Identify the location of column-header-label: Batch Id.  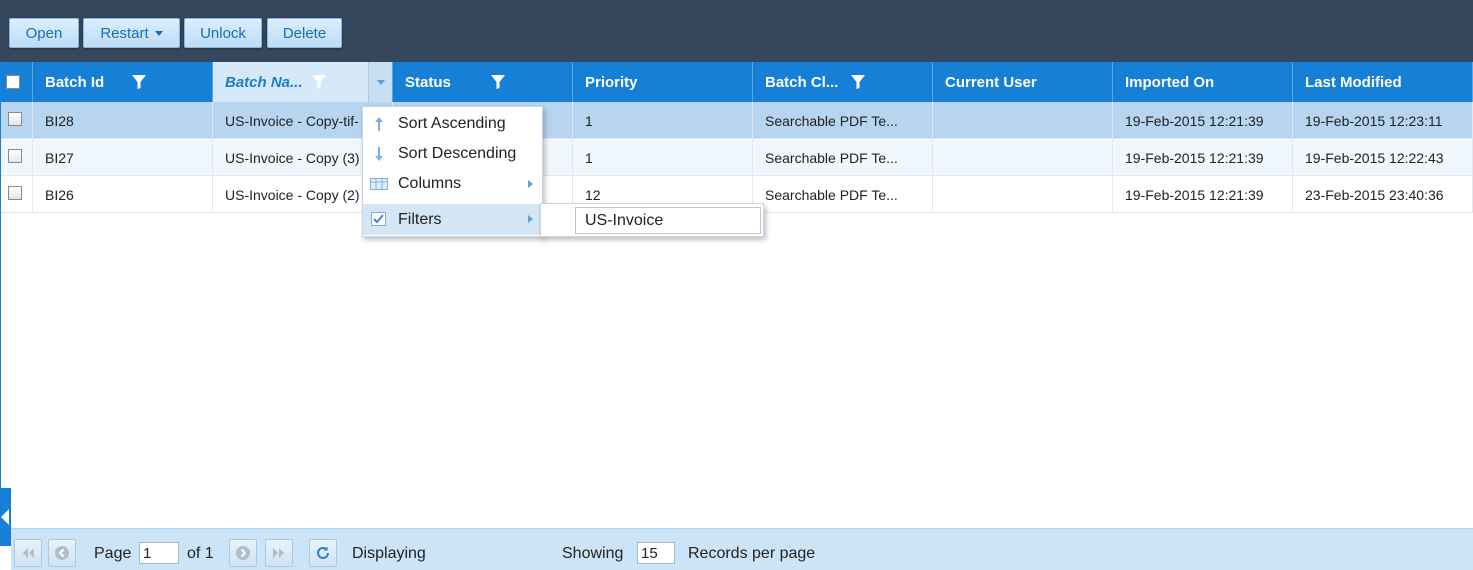
(75, 82).